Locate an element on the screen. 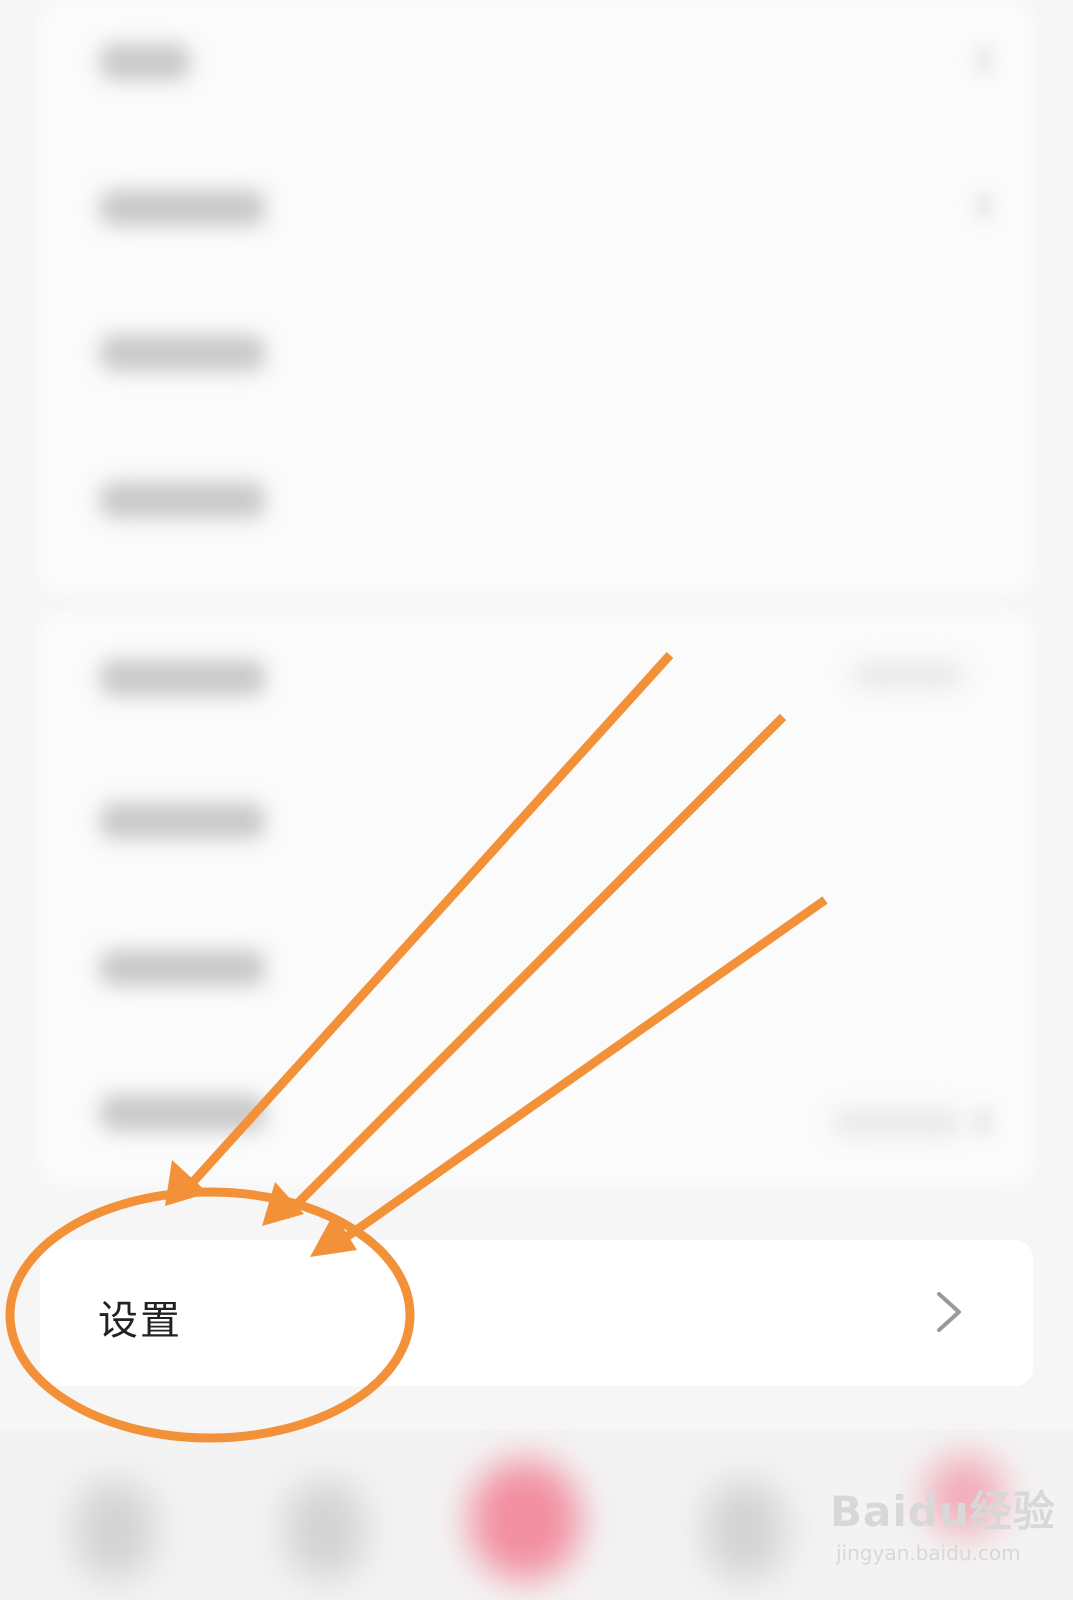 The width and height of the screenshot is (1073, 1600). chevron-right-icon is located at coordinates (949, 1312).